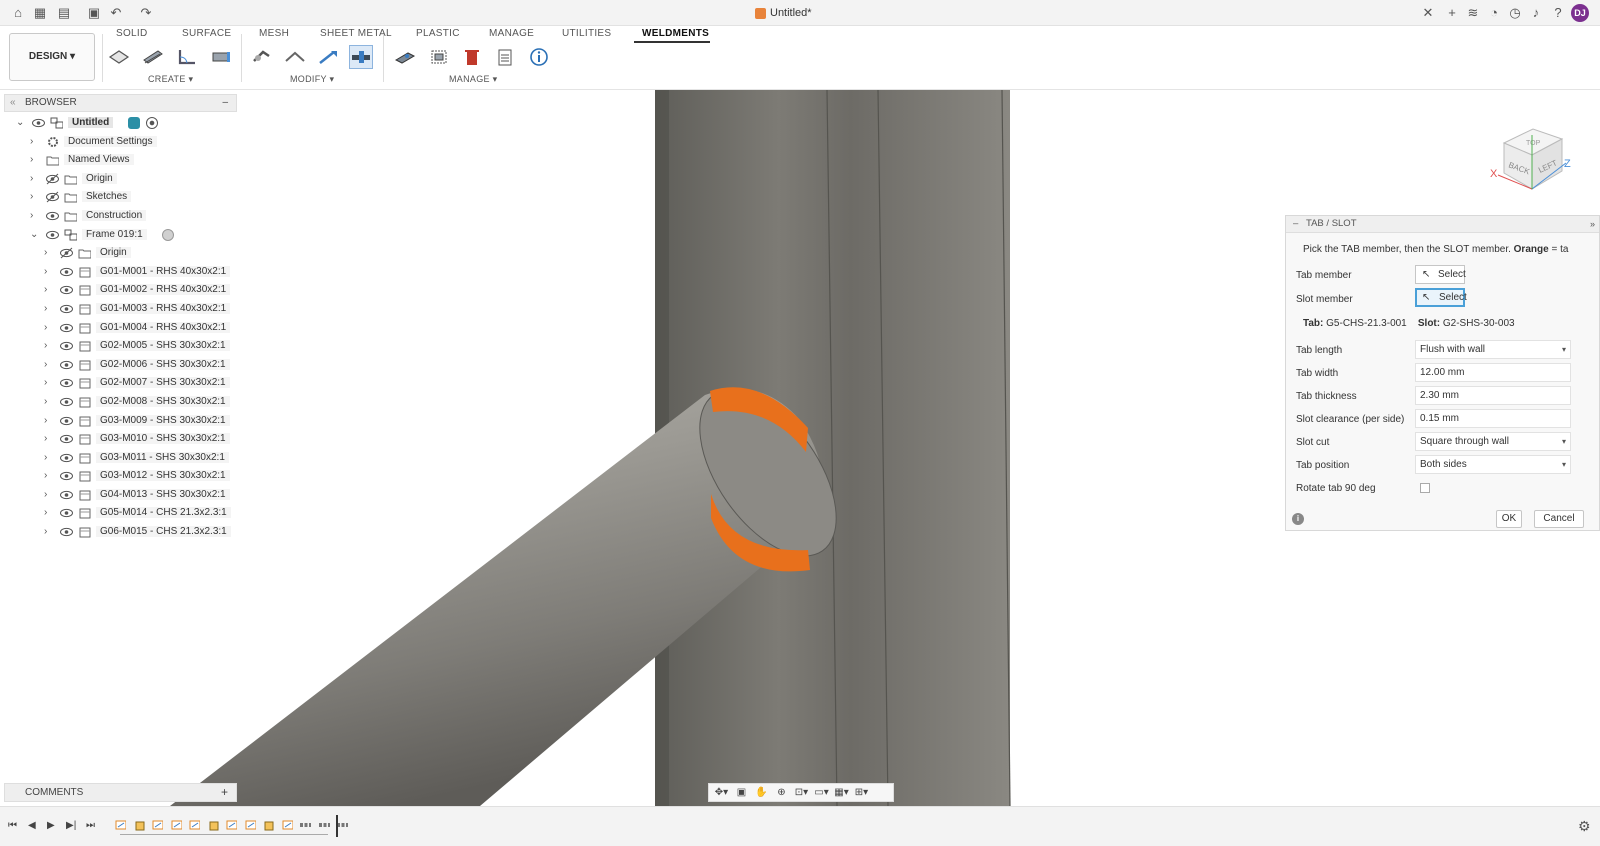 The height and width of the screenshot is (846, 1600). Describe the element at coordinates (841, 792) in the screenshot. I see `grid-settings-icon: ▦▾` at that location.